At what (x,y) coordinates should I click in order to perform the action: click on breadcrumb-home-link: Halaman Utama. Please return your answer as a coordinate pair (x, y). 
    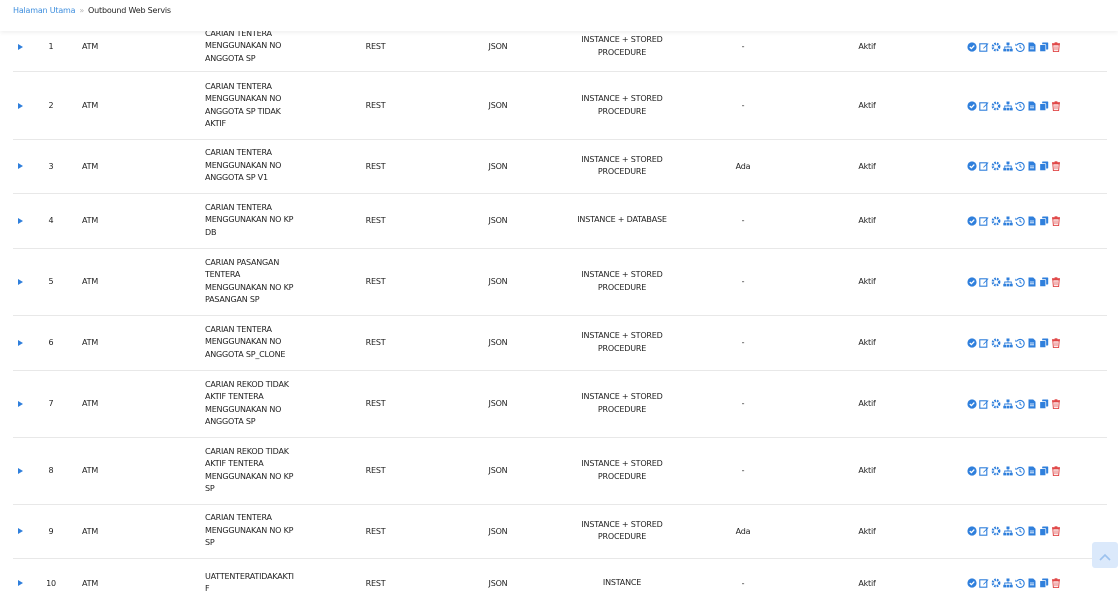
    Looking at the image, I should click on (44, 10).